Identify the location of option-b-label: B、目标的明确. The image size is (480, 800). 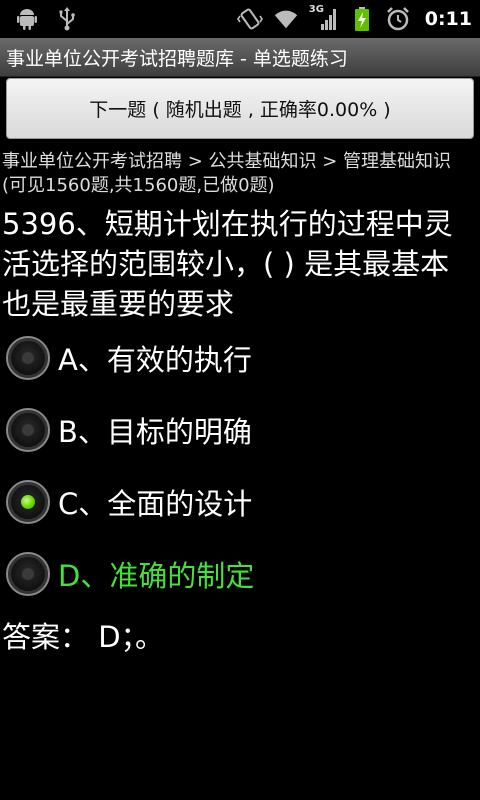
(155, 432).